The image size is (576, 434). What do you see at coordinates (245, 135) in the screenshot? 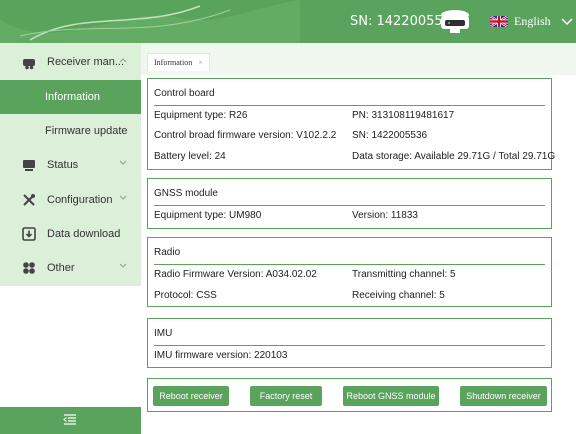
I see `control-firmware-value: Control broad firmware version: V102.2.2` at bounding box center [245, 135].